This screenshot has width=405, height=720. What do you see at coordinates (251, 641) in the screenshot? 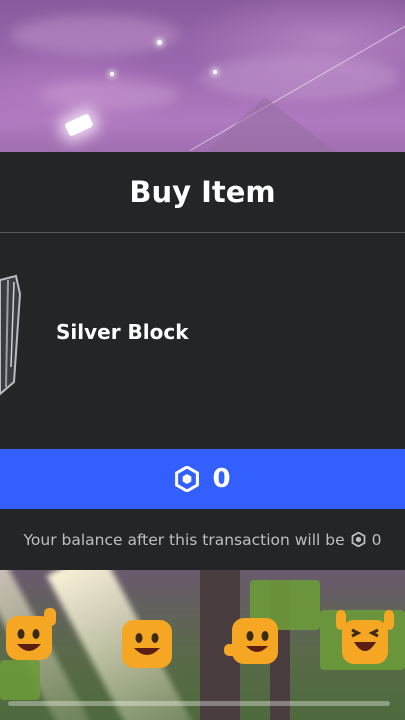
I see `pointing-emoji-icon` at bounding box center [251, 641].